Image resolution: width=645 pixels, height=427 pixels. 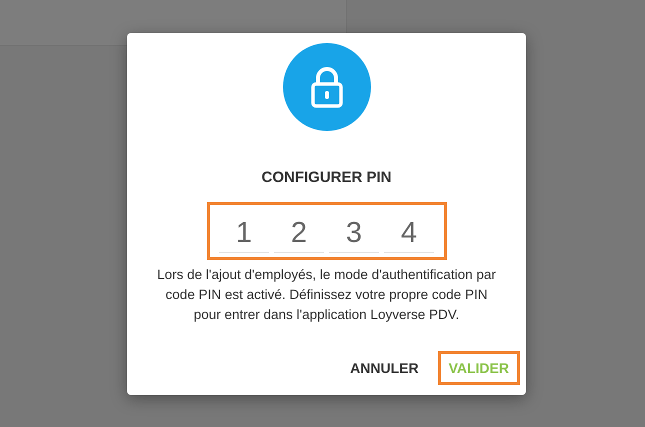 What do you see at coordinates (326, 177) in the screenshot?
I see `dialog-title: CONFIGURER PIN` at bounding box center [326, 177].